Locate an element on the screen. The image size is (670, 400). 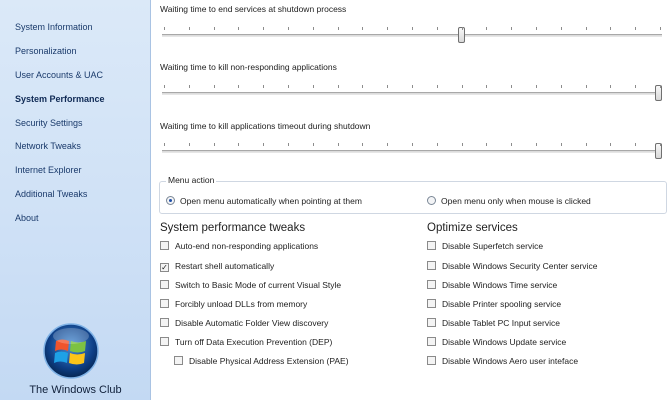
nav-item-personalization: Personalization is located at coordinates (46, 51).